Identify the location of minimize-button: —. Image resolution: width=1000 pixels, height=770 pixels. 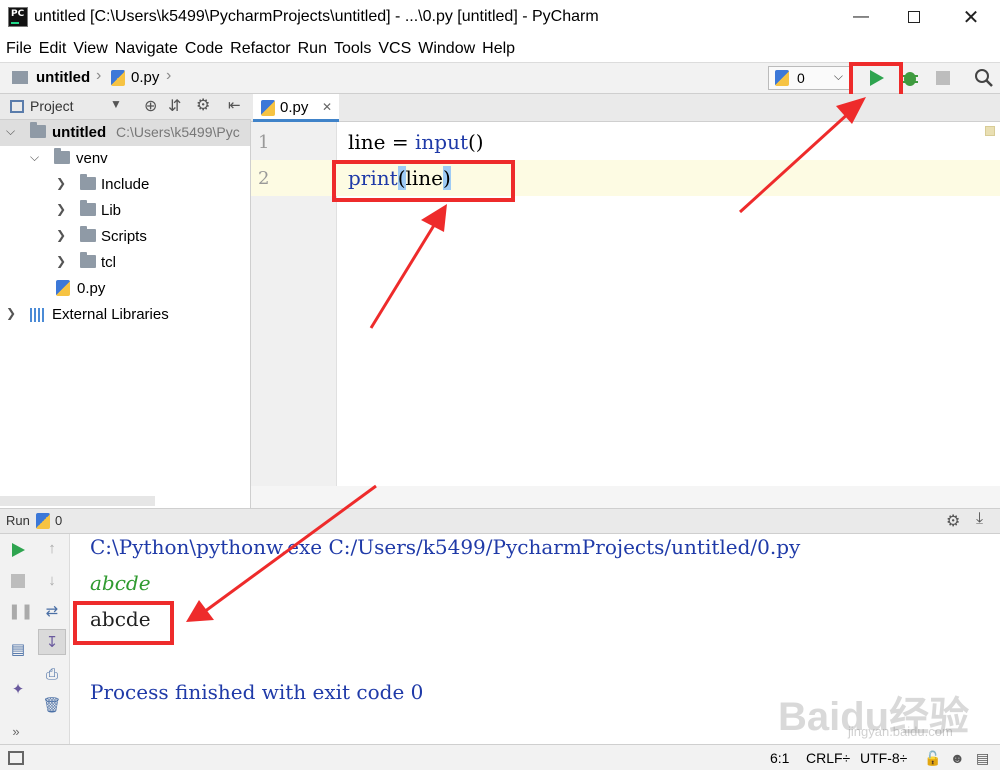
(861, 17).